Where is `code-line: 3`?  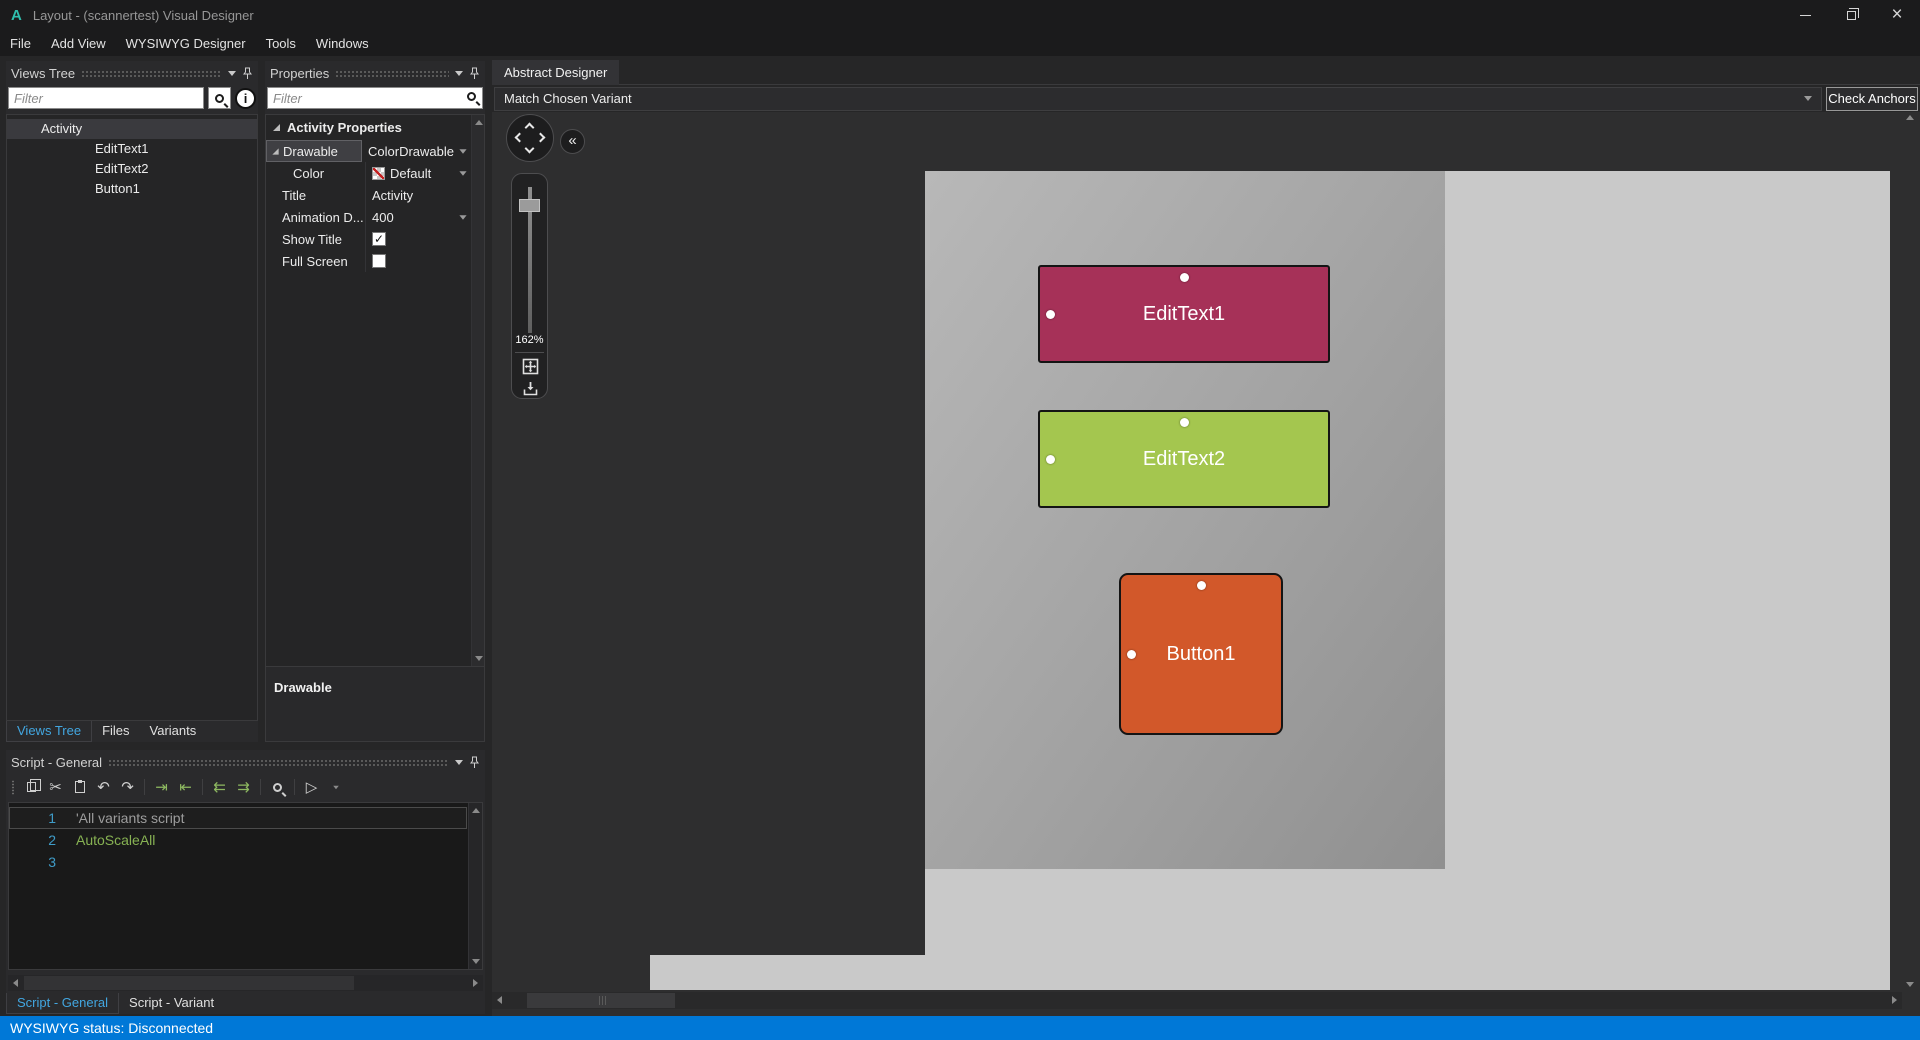 code-line: 3 is located at coordinates (238, 862).